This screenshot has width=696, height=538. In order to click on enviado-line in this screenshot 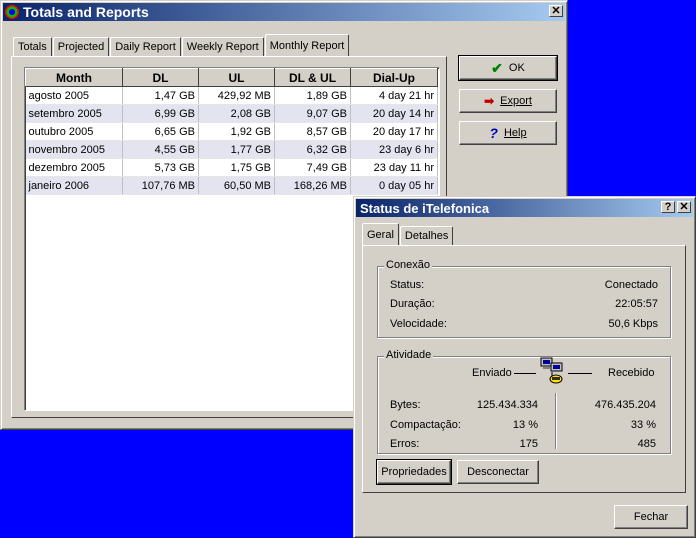, I will do `click(525, 373)`.